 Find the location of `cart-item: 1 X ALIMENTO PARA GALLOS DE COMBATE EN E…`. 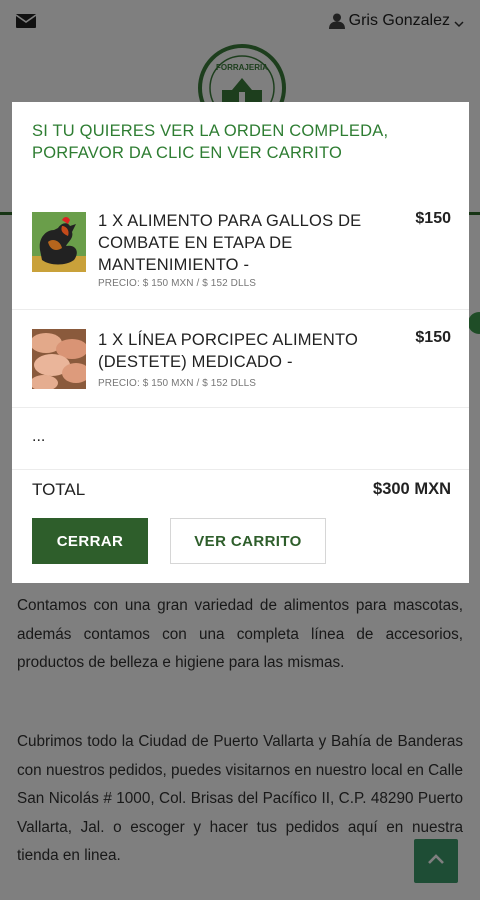

cart-item: 1 X ALIMENTO PARA GALLOS DE COMBATE EN E… is located at coordinates (240, 254).